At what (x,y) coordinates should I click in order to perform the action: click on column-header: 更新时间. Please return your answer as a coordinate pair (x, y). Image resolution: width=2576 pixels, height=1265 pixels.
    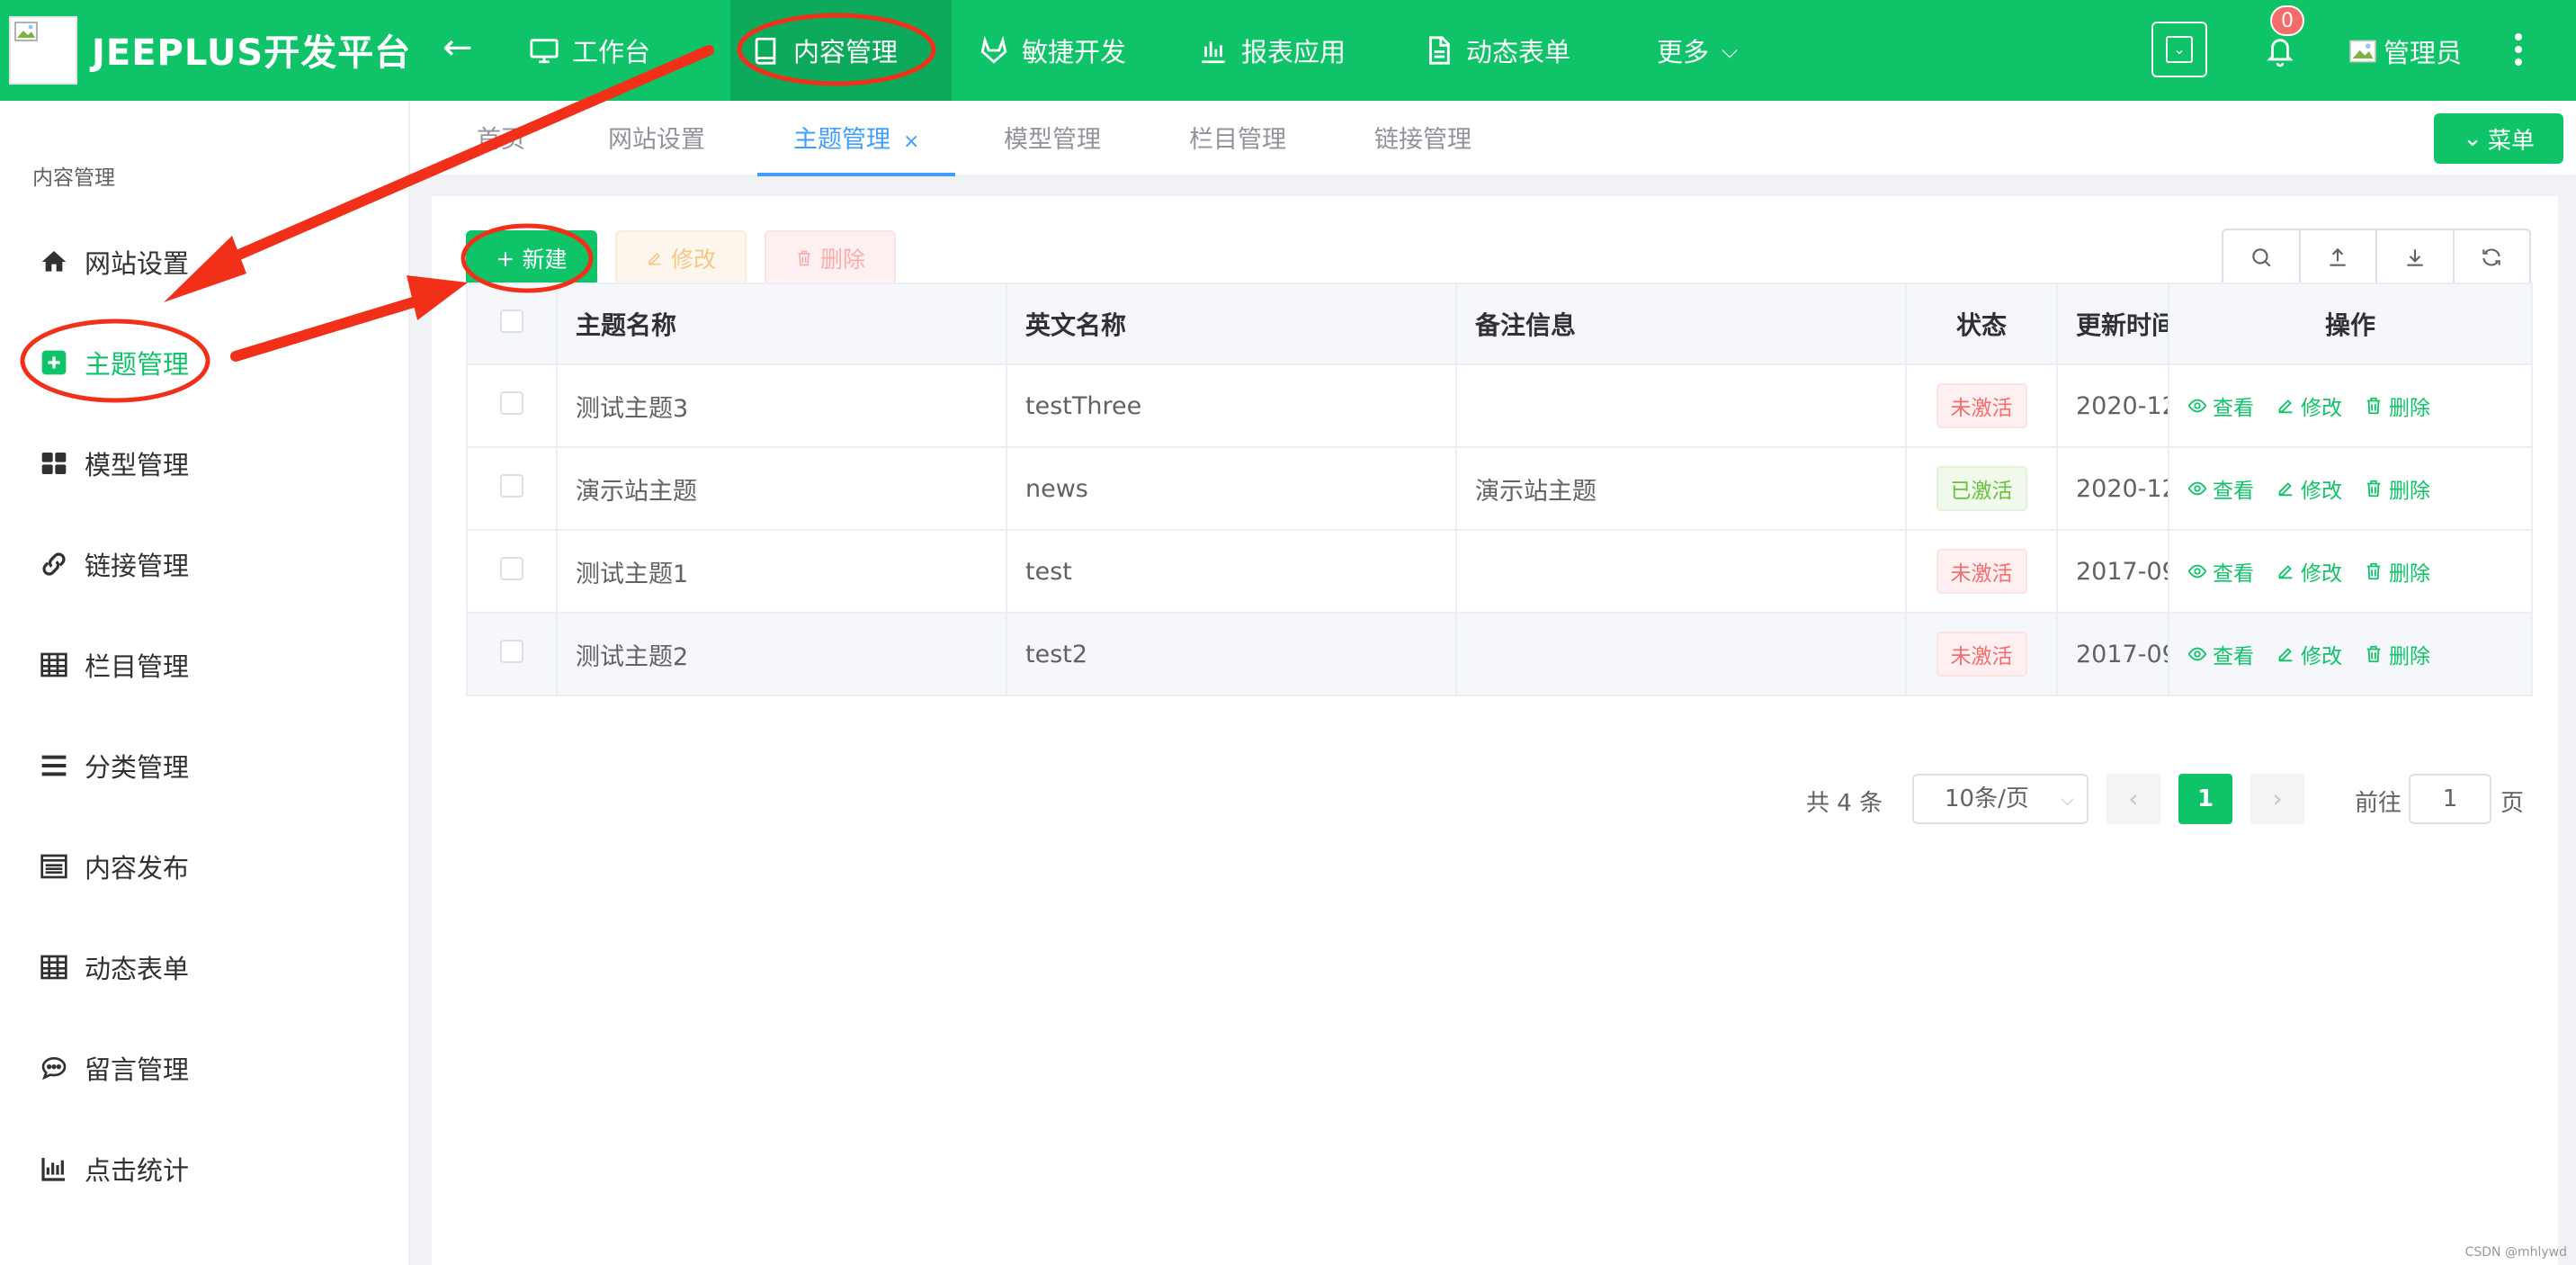
    Looking at the image, I should click on (2112, 324).